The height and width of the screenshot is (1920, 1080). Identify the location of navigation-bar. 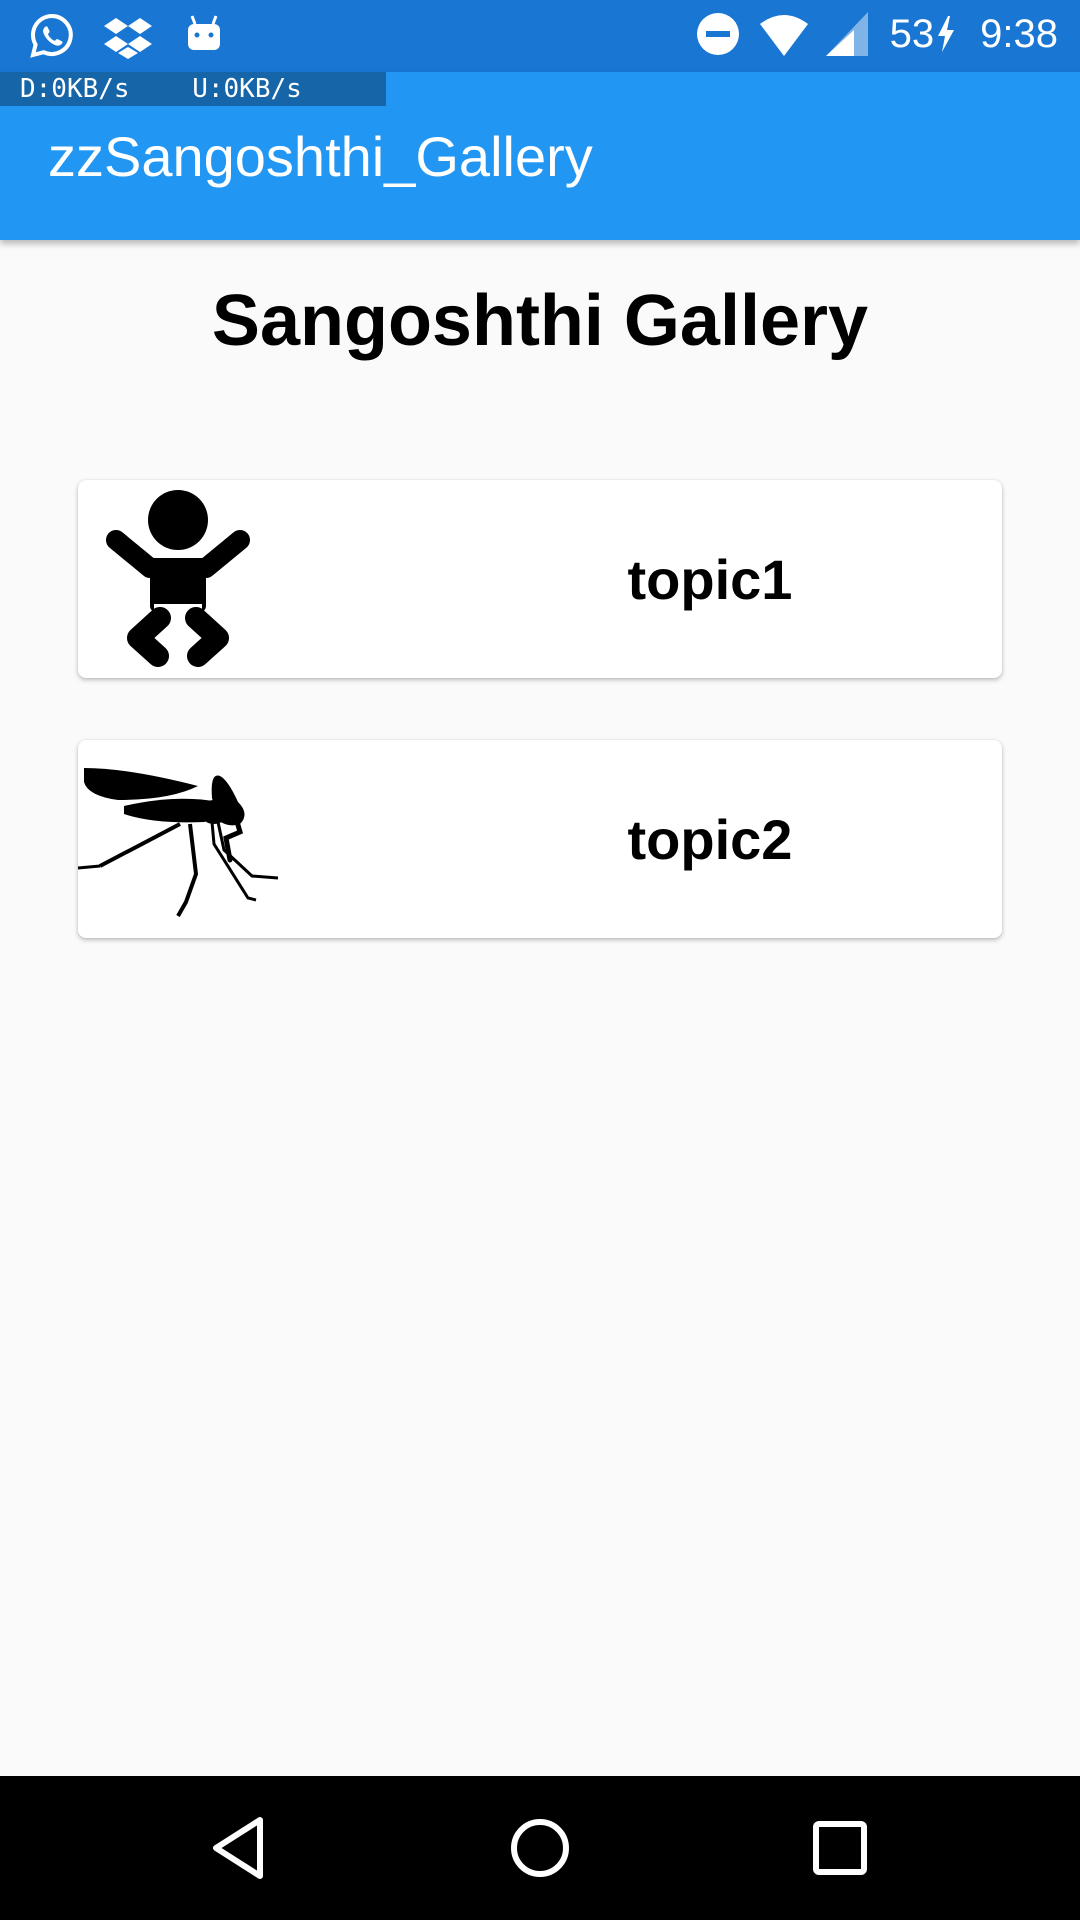
(540, 1848).